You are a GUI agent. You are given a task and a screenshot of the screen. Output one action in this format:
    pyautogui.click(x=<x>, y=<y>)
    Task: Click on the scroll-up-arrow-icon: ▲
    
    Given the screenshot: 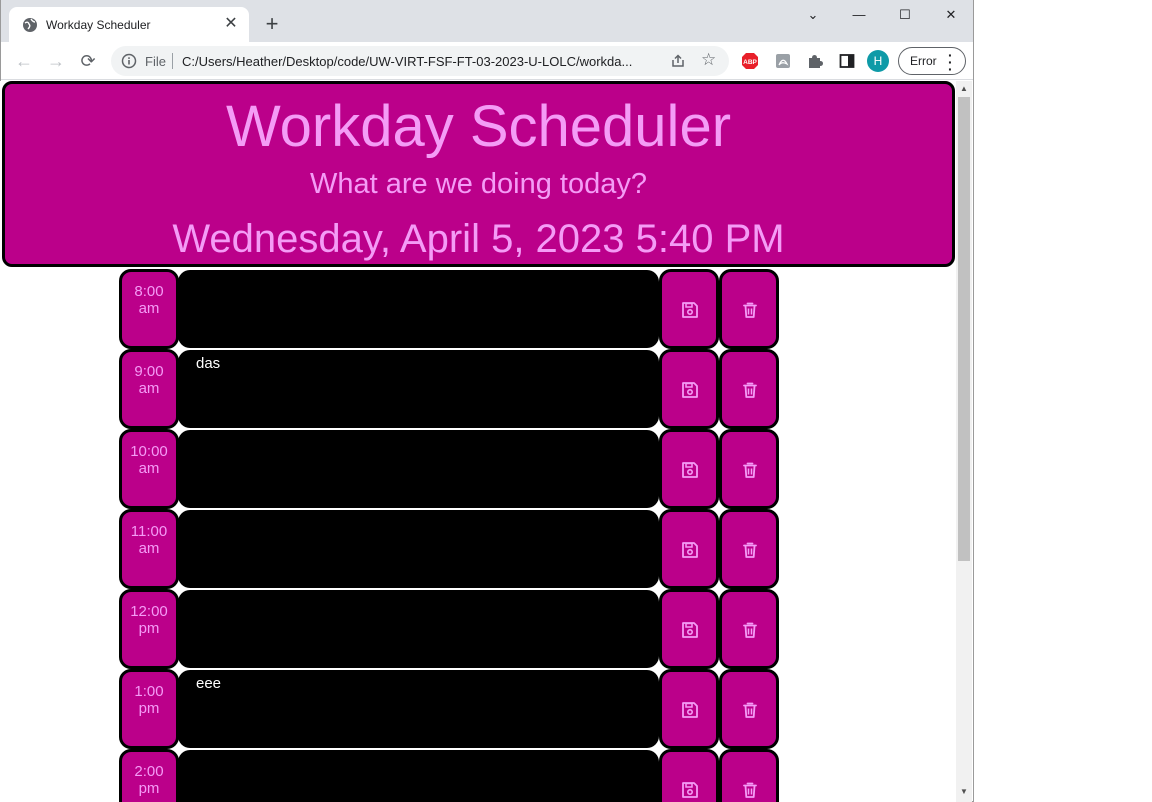 What is the action you would take?
    pyautogui.click(x=964, y=88)
    